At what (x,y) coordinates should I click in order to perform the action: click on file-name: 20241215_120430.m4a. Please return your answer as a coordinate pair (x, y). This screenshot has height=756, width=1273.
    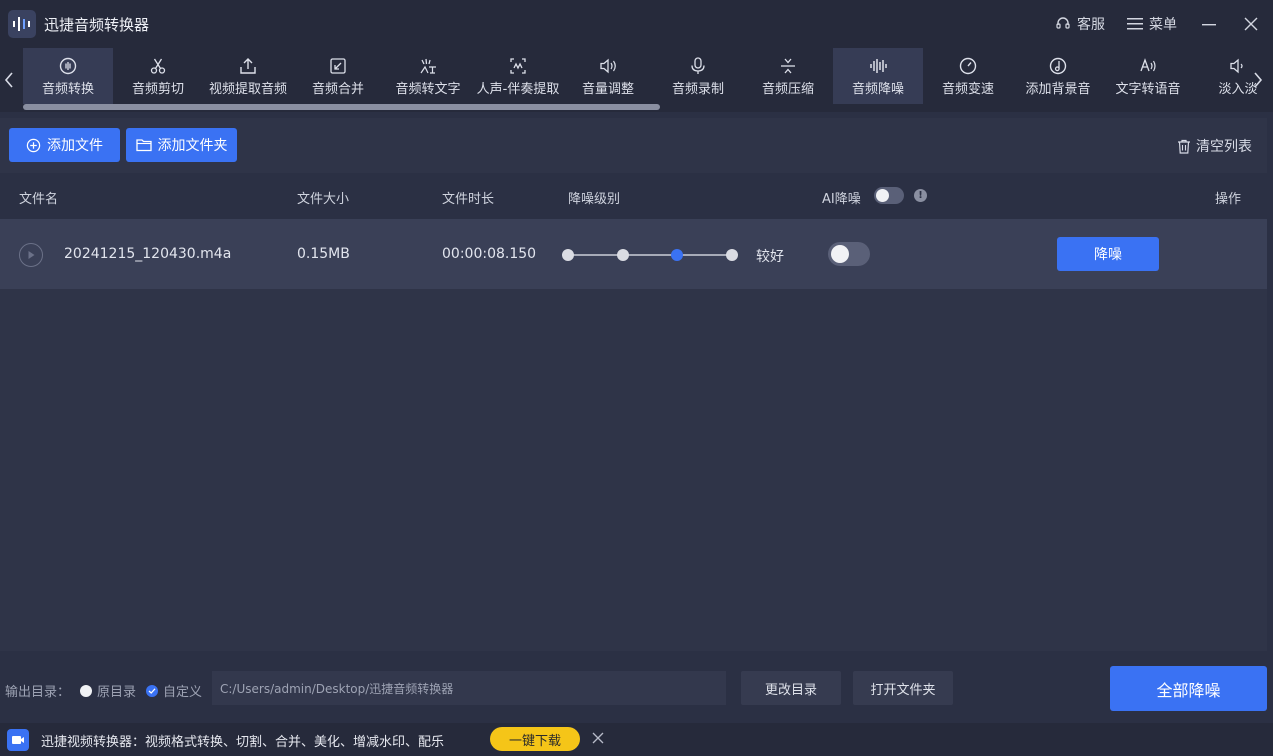
    Looking at the image, I should click on (148, 254).